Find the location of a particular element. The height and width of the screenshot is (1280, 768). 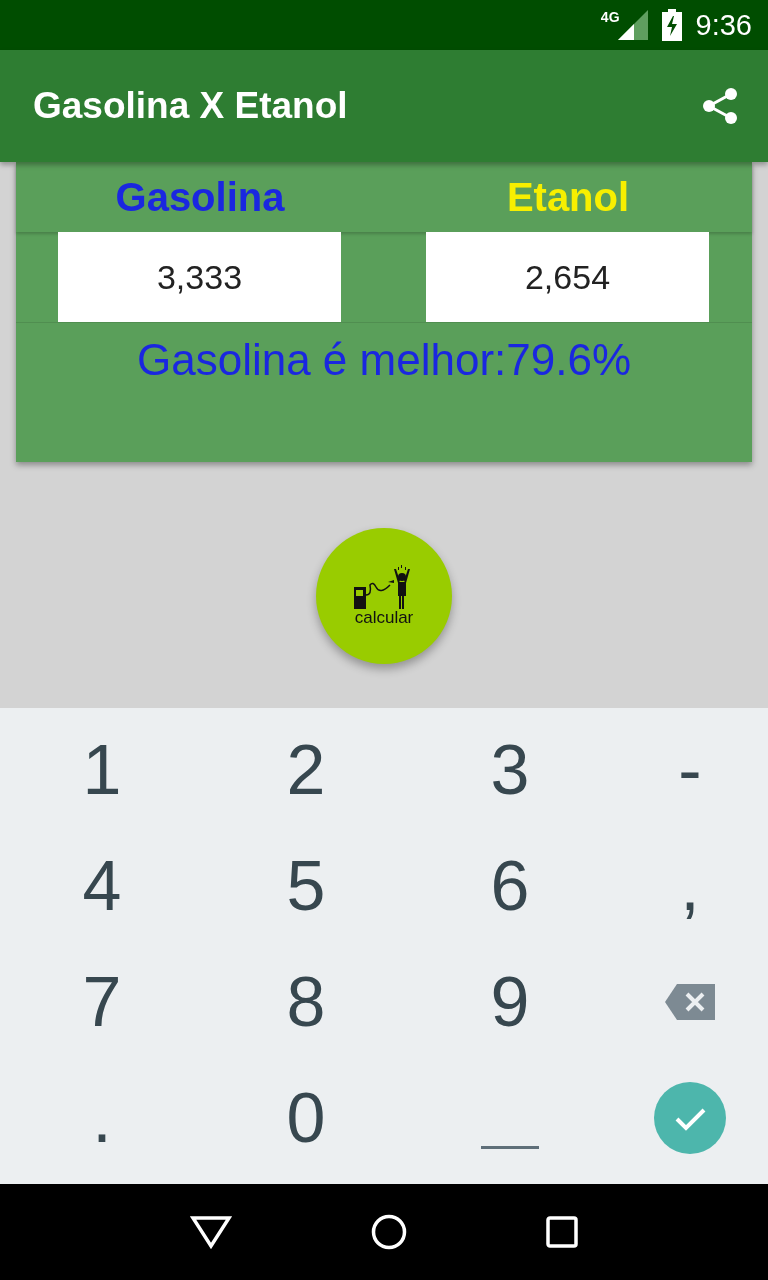

keyboard-key: 1 is located at coordinates (102, 770).